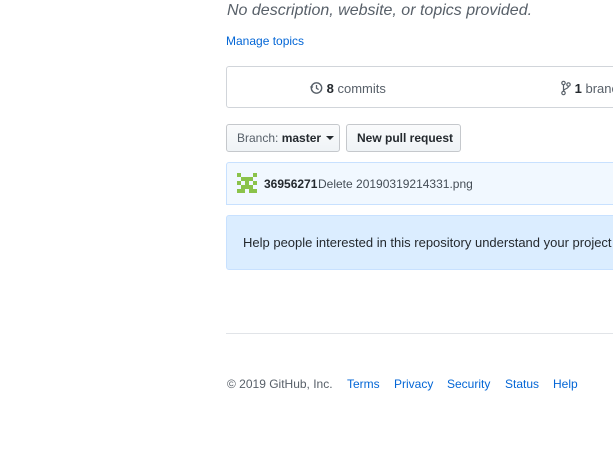  What do you see at coordinates (330, 88) in the screenshot?
I see `commits-count: 8` at bounding box center [330, 88].